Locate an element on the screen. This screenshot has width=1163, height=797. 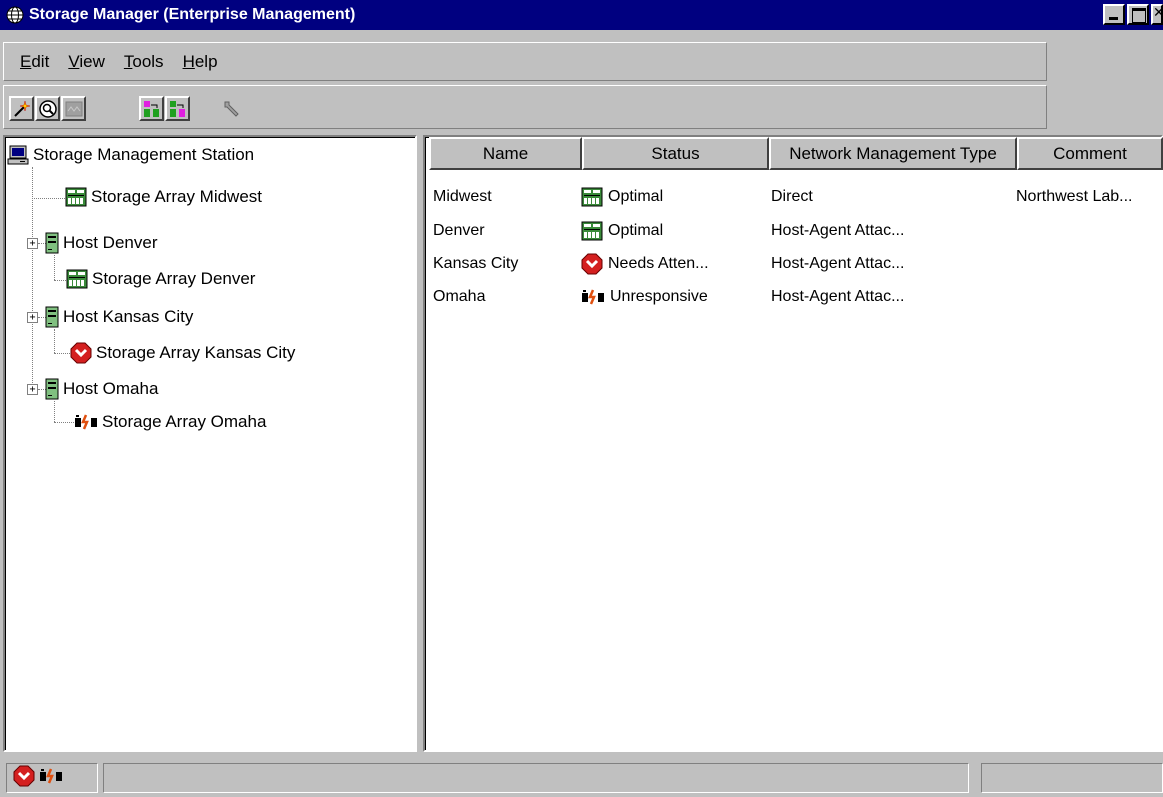
configure-alerts-icon is located at coordinates (231, 109).